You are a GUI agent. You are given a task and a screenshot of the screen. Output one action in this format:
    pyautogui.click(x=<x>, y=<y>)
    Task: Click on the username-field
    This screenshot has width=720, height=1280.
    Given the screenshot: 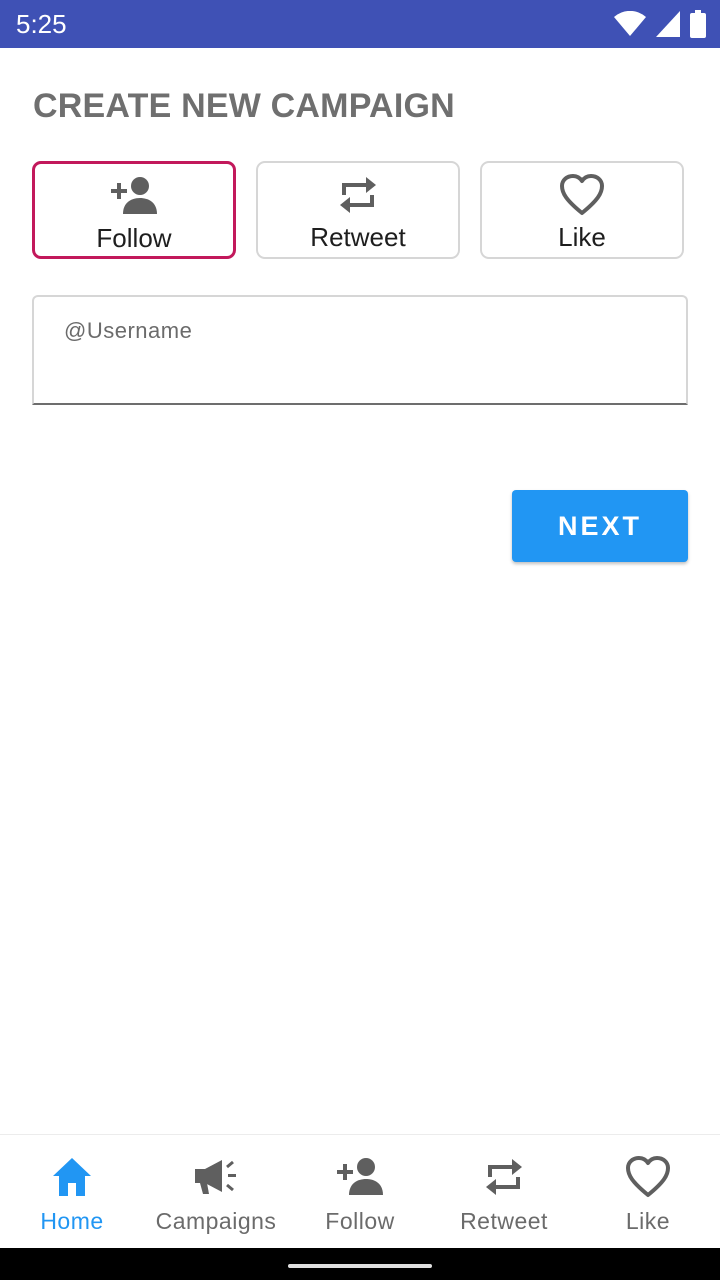 What is the action you would take?
    pyautogui.click(x=360, y=350)
    